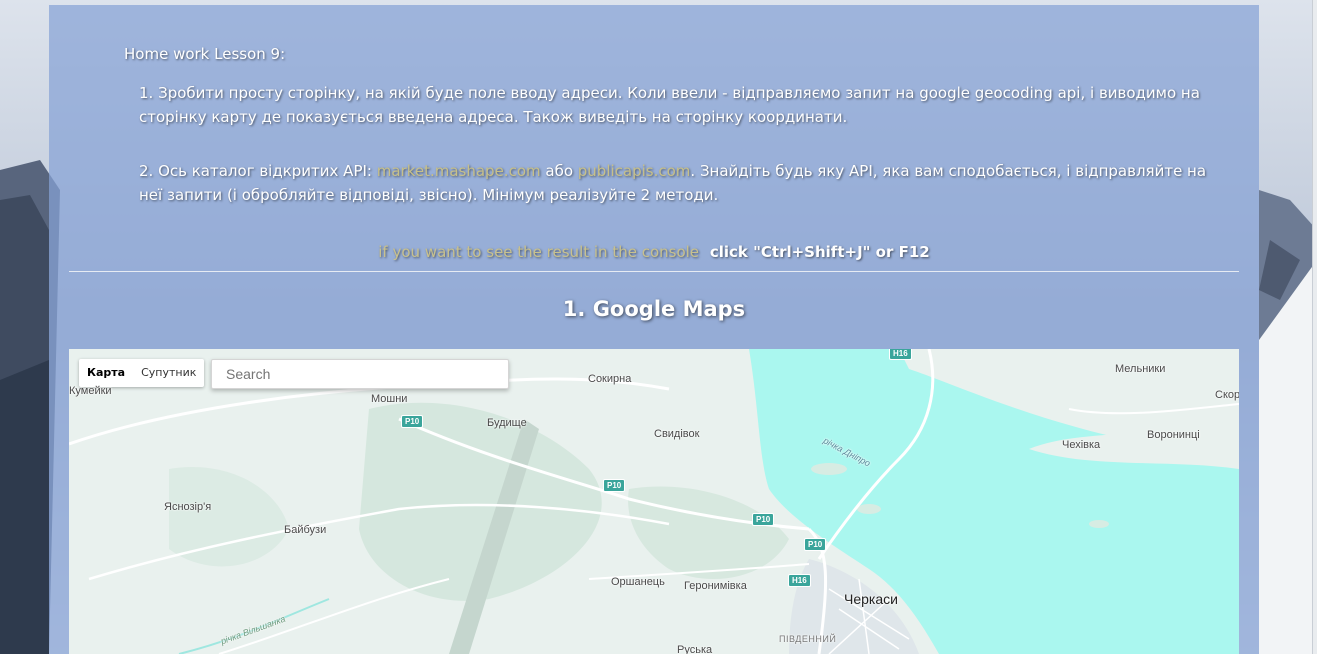 This screenshot has width=1317, height=654. Describe the element at coordinates (507, 423) in the screenshot. I see `place-label-budyshche: Будище` at that location.